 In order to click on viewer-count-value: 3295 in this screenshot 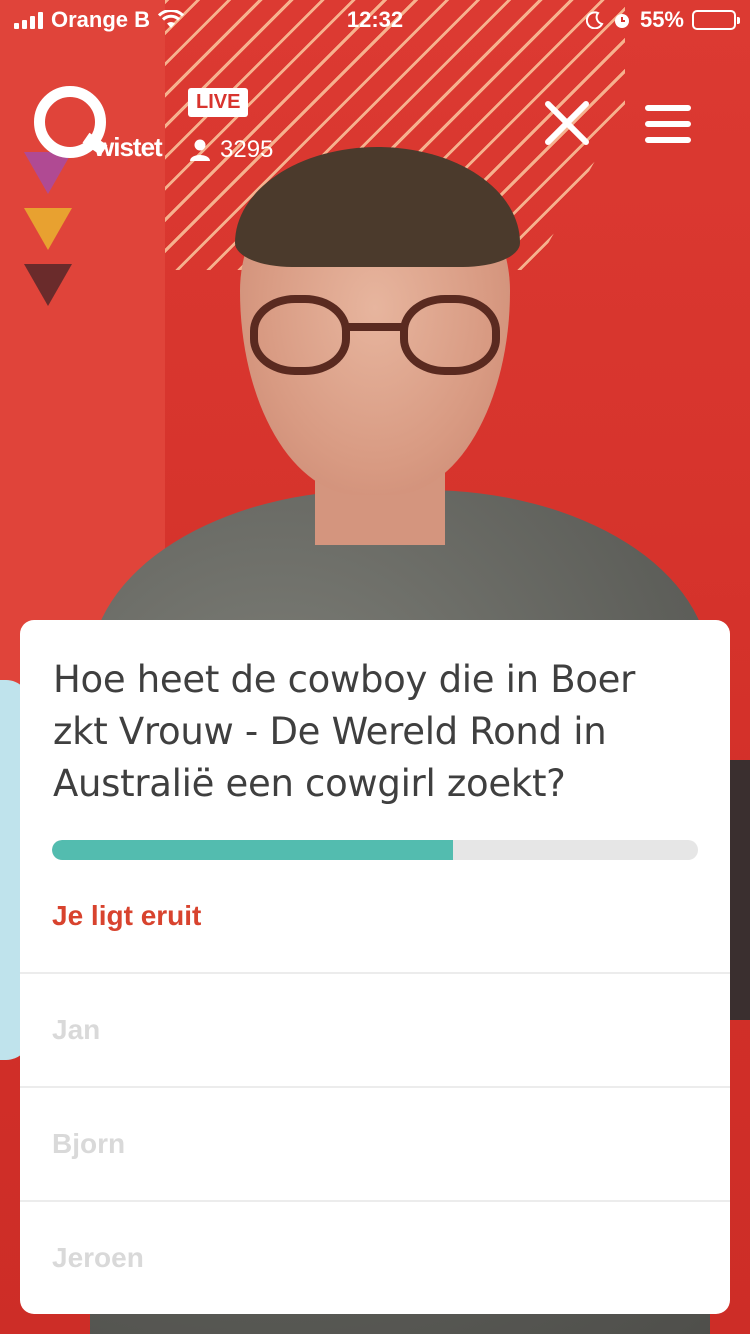, I will do `click(247, 149)`.